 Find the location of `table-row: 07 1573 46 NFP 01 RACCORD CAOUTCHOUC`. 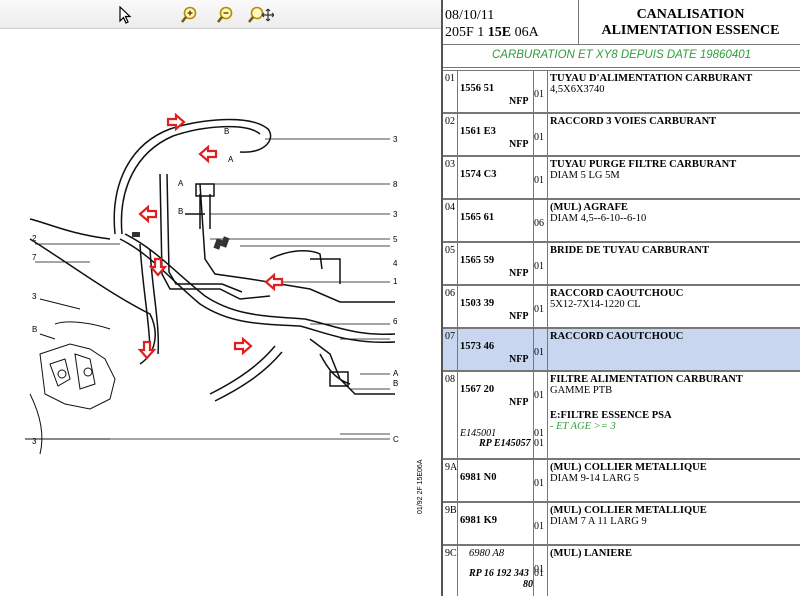

table-row: 07 1573 46 NFP 01 RACCORD CAOUTCHOUC is located at coordinates (621, 350).